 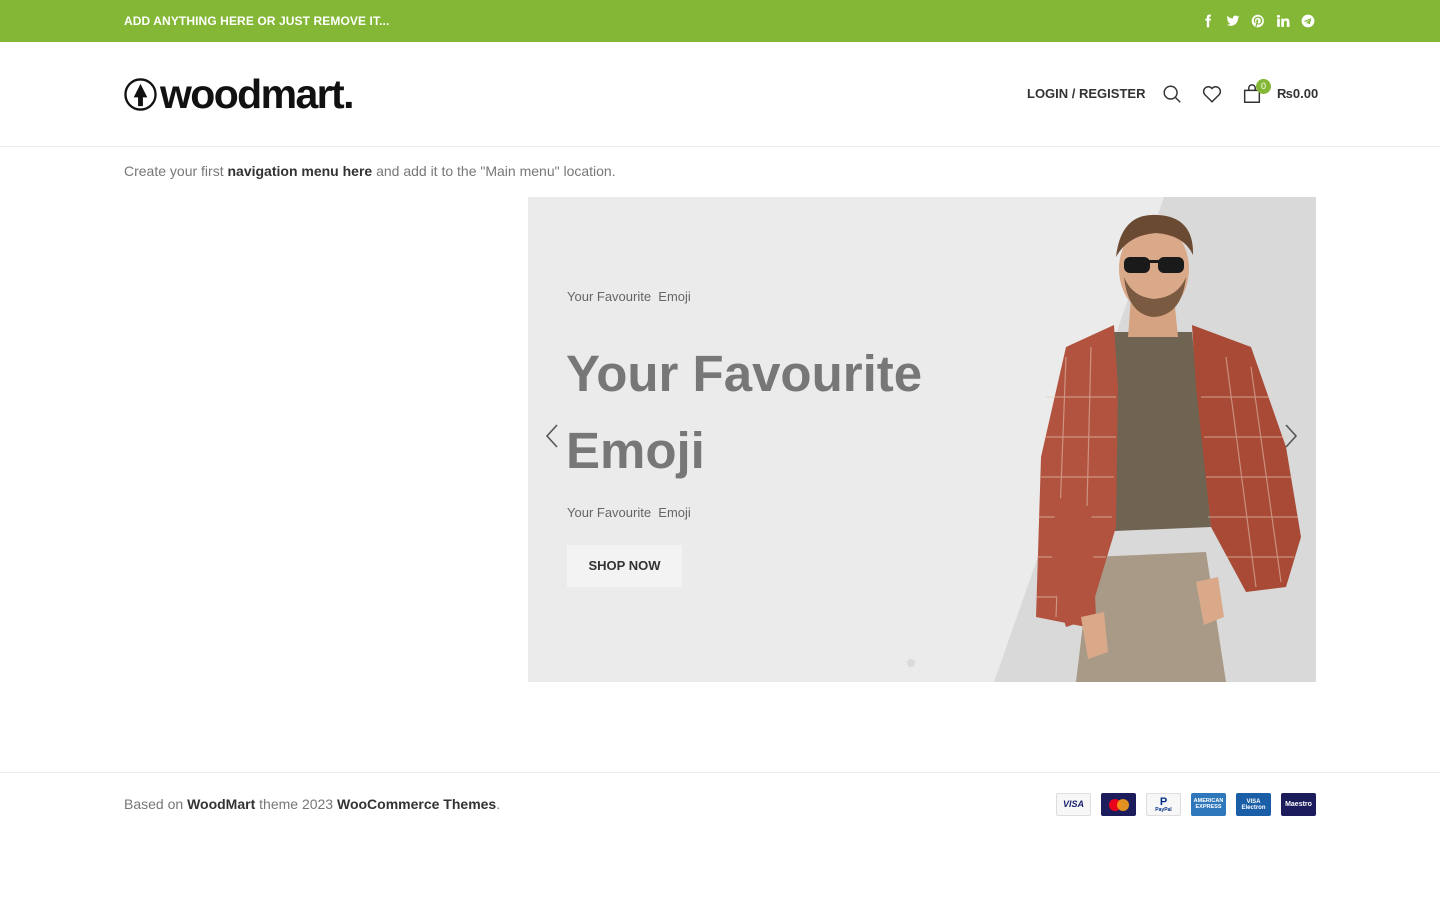 I want to click on cart-count-badge: 0, so click(x=1263, y=86).